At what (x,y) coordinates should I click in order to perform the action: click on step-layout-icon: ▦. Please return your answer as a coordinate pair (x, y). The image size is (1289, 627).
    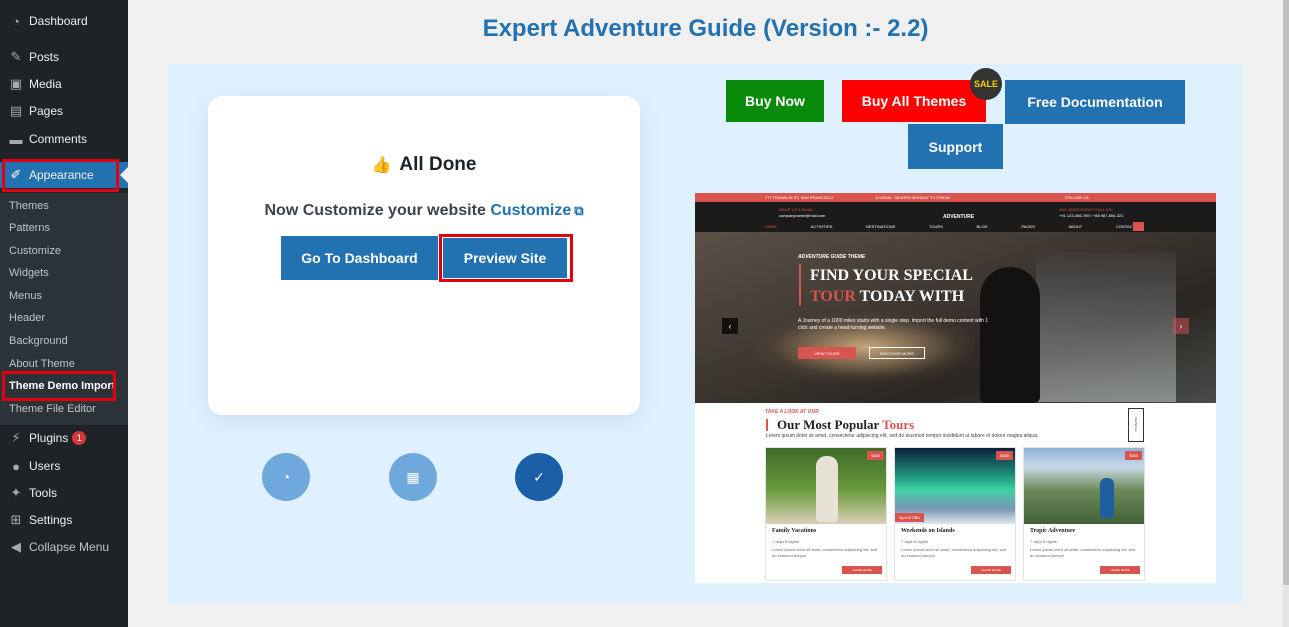
    Looking at the image, I should click on (413, 477).